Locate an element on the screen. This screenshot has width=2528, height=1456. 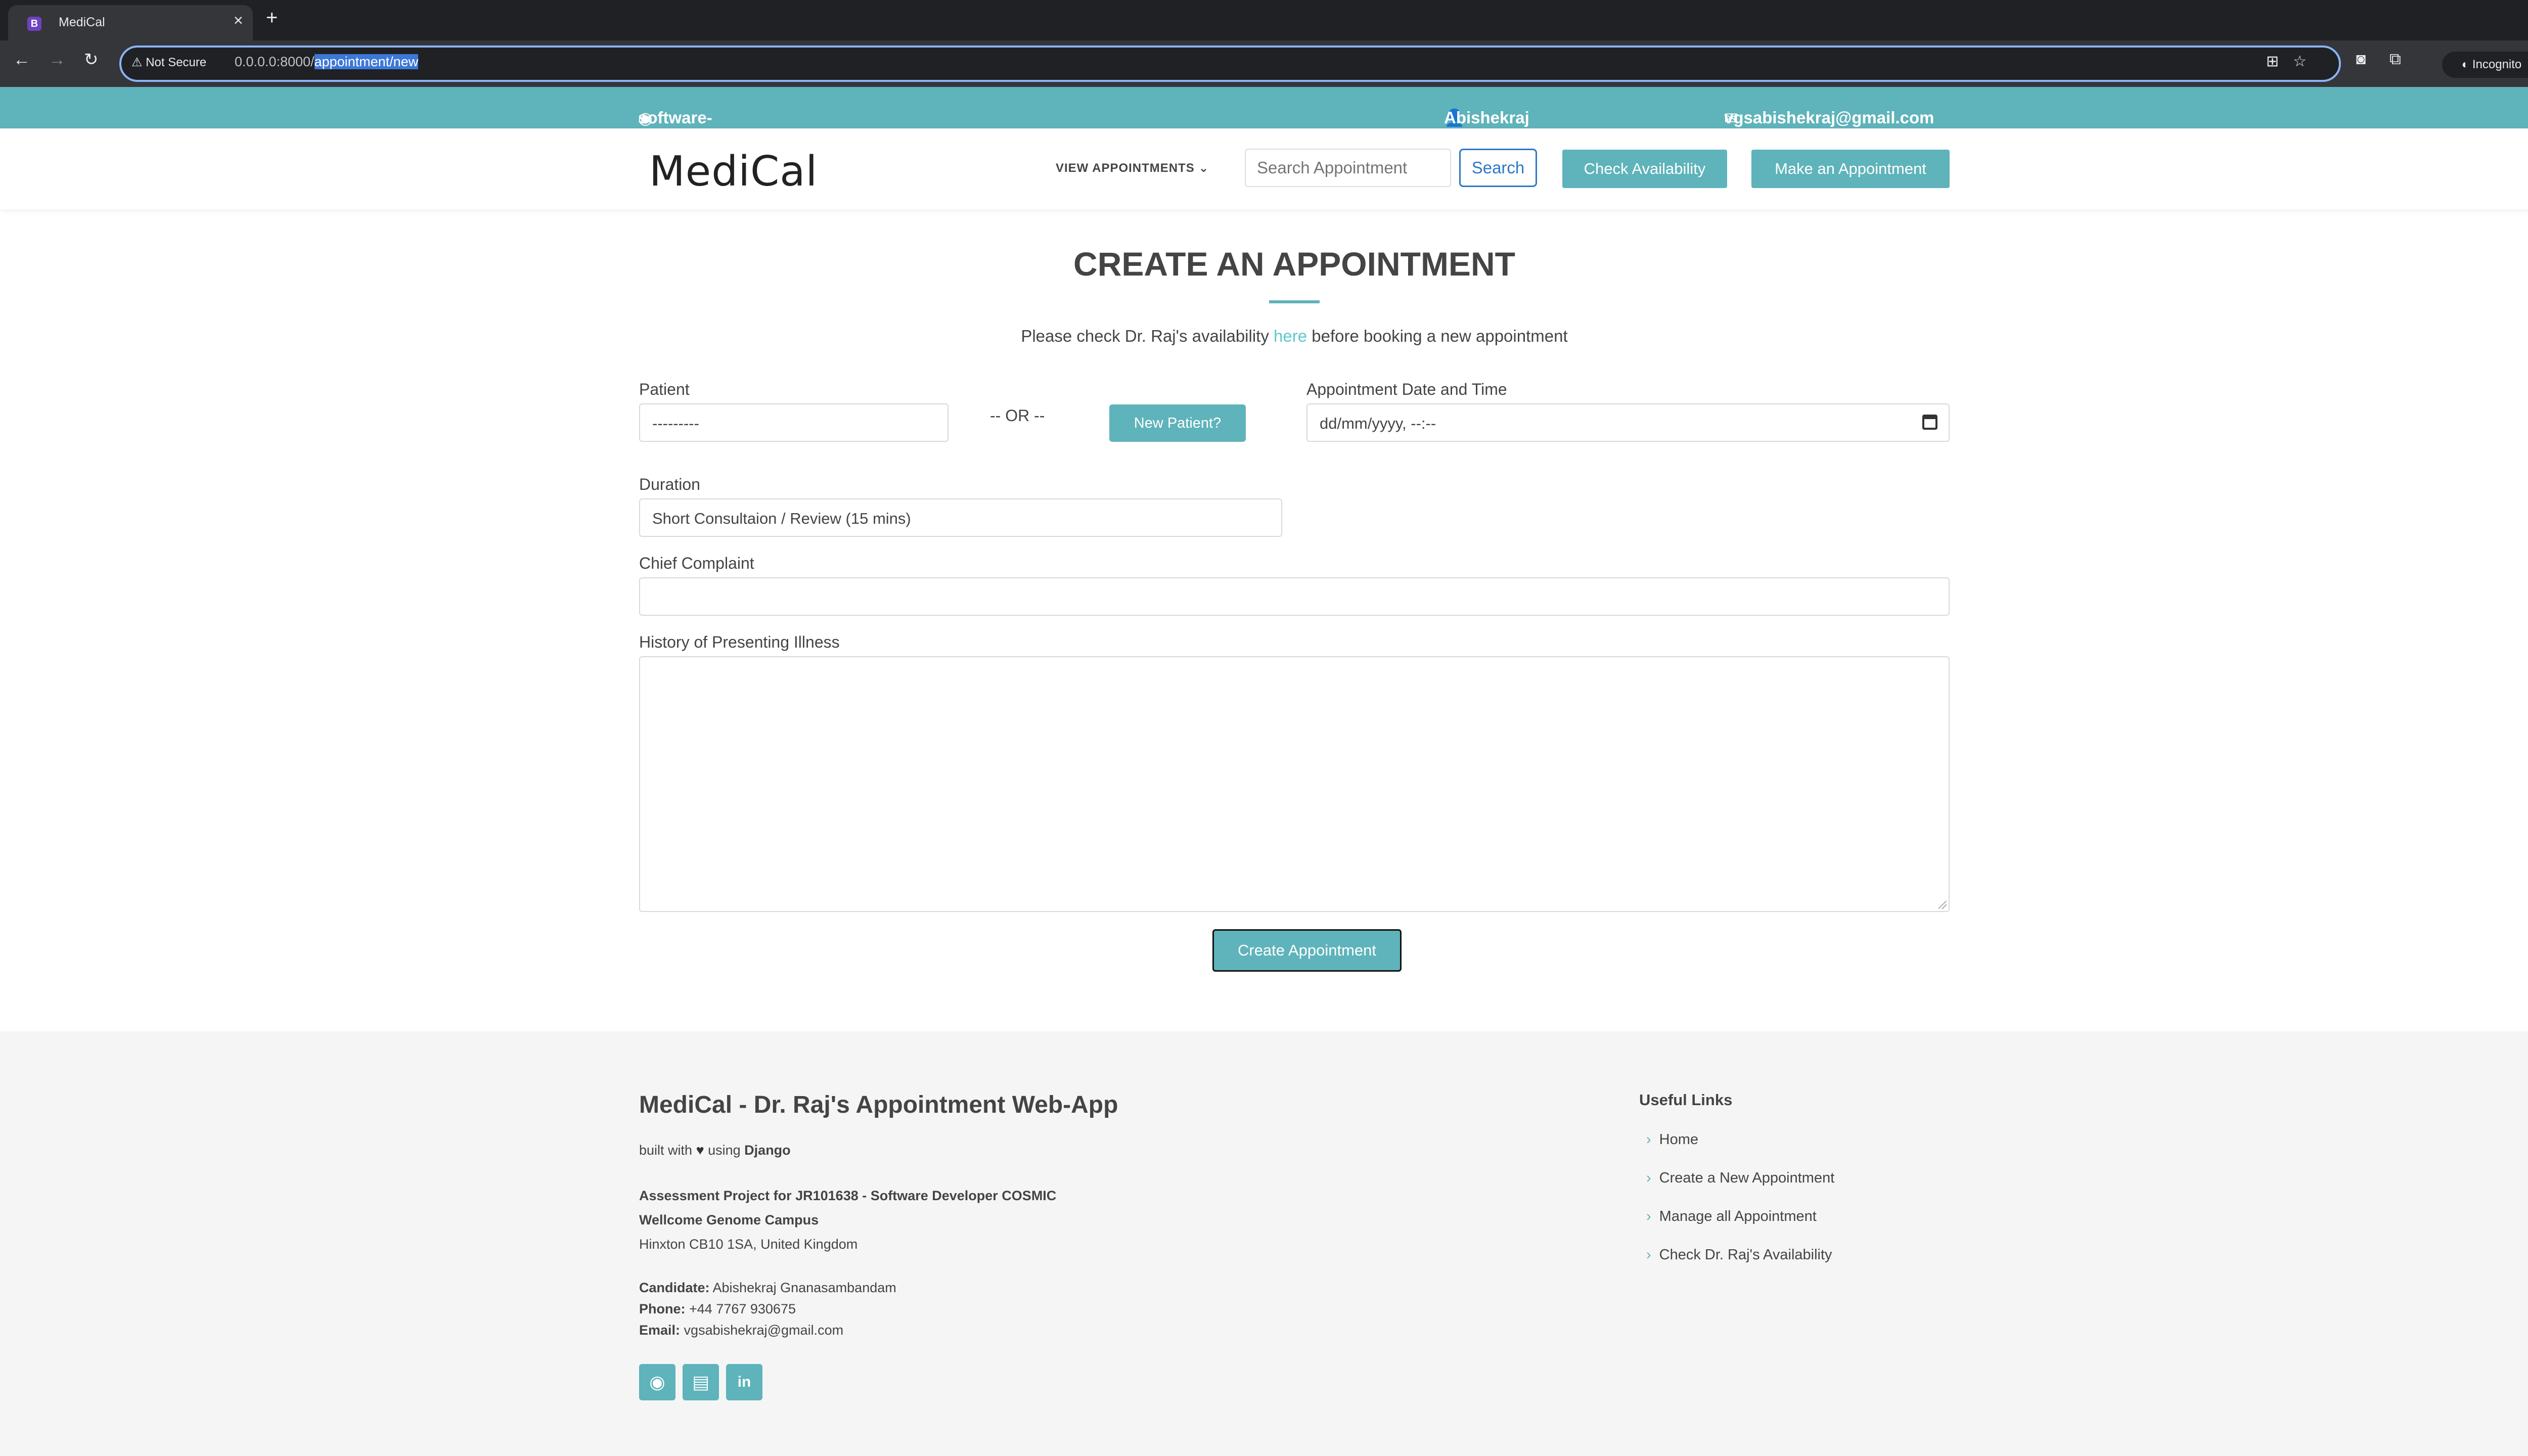
camera-icon: ◙ is located at coordinates (2361, 59).